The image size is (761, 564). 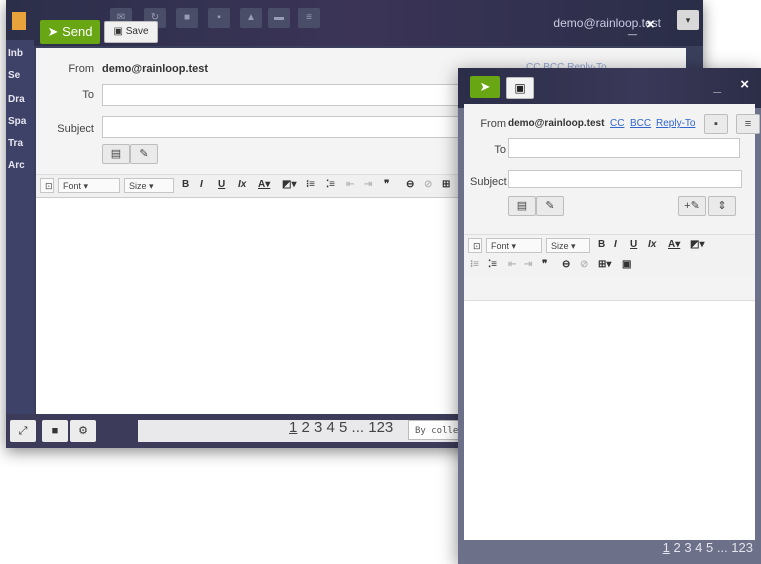 I want to click on size-select: Size ▾, so click(x=149, y=185).